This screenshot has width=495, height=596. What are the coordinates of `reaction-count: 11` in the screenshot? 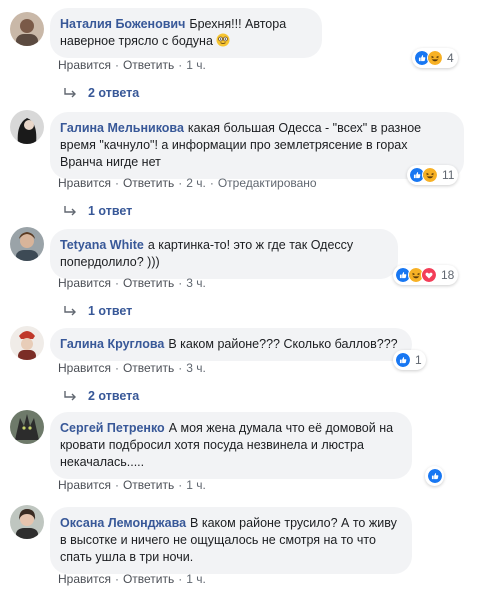 It's located at (448, 175).